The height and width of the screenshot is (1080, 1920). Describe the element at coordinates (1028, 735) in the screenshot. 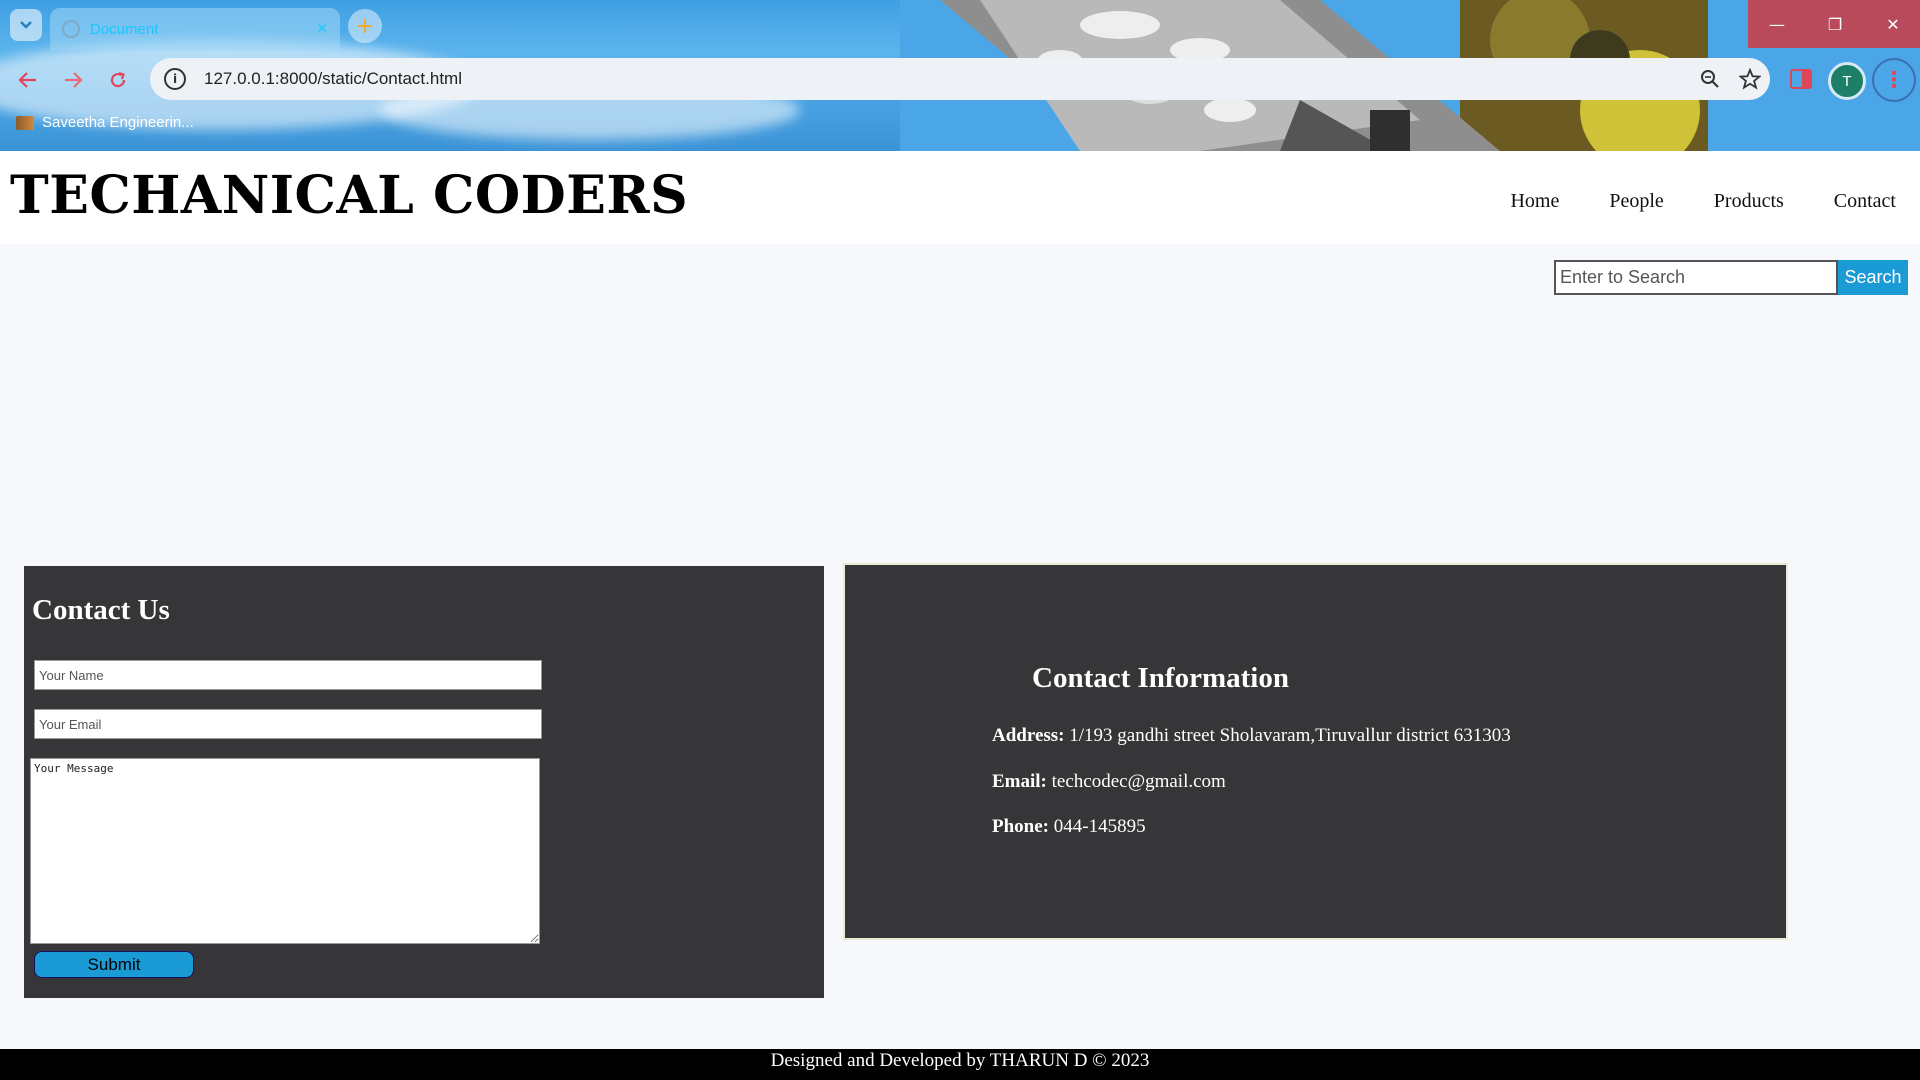

I see `address-label: Address:` at that location.